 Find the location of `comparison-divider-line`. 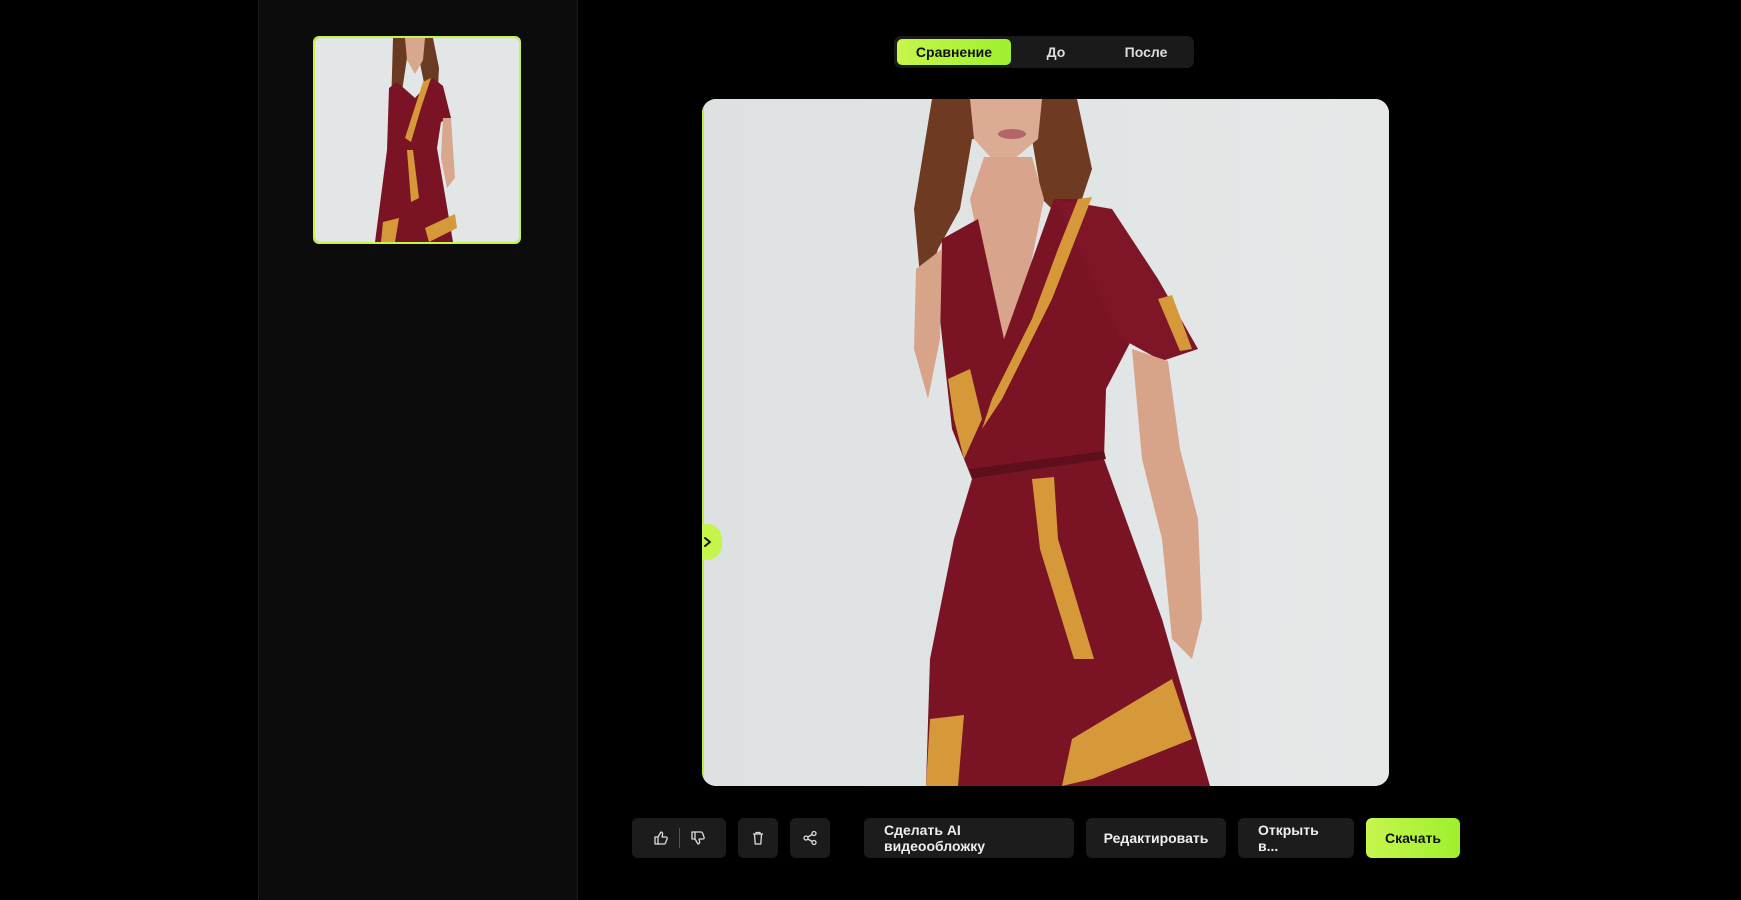

comparison-divider-line is located at coordinates (703, 442).